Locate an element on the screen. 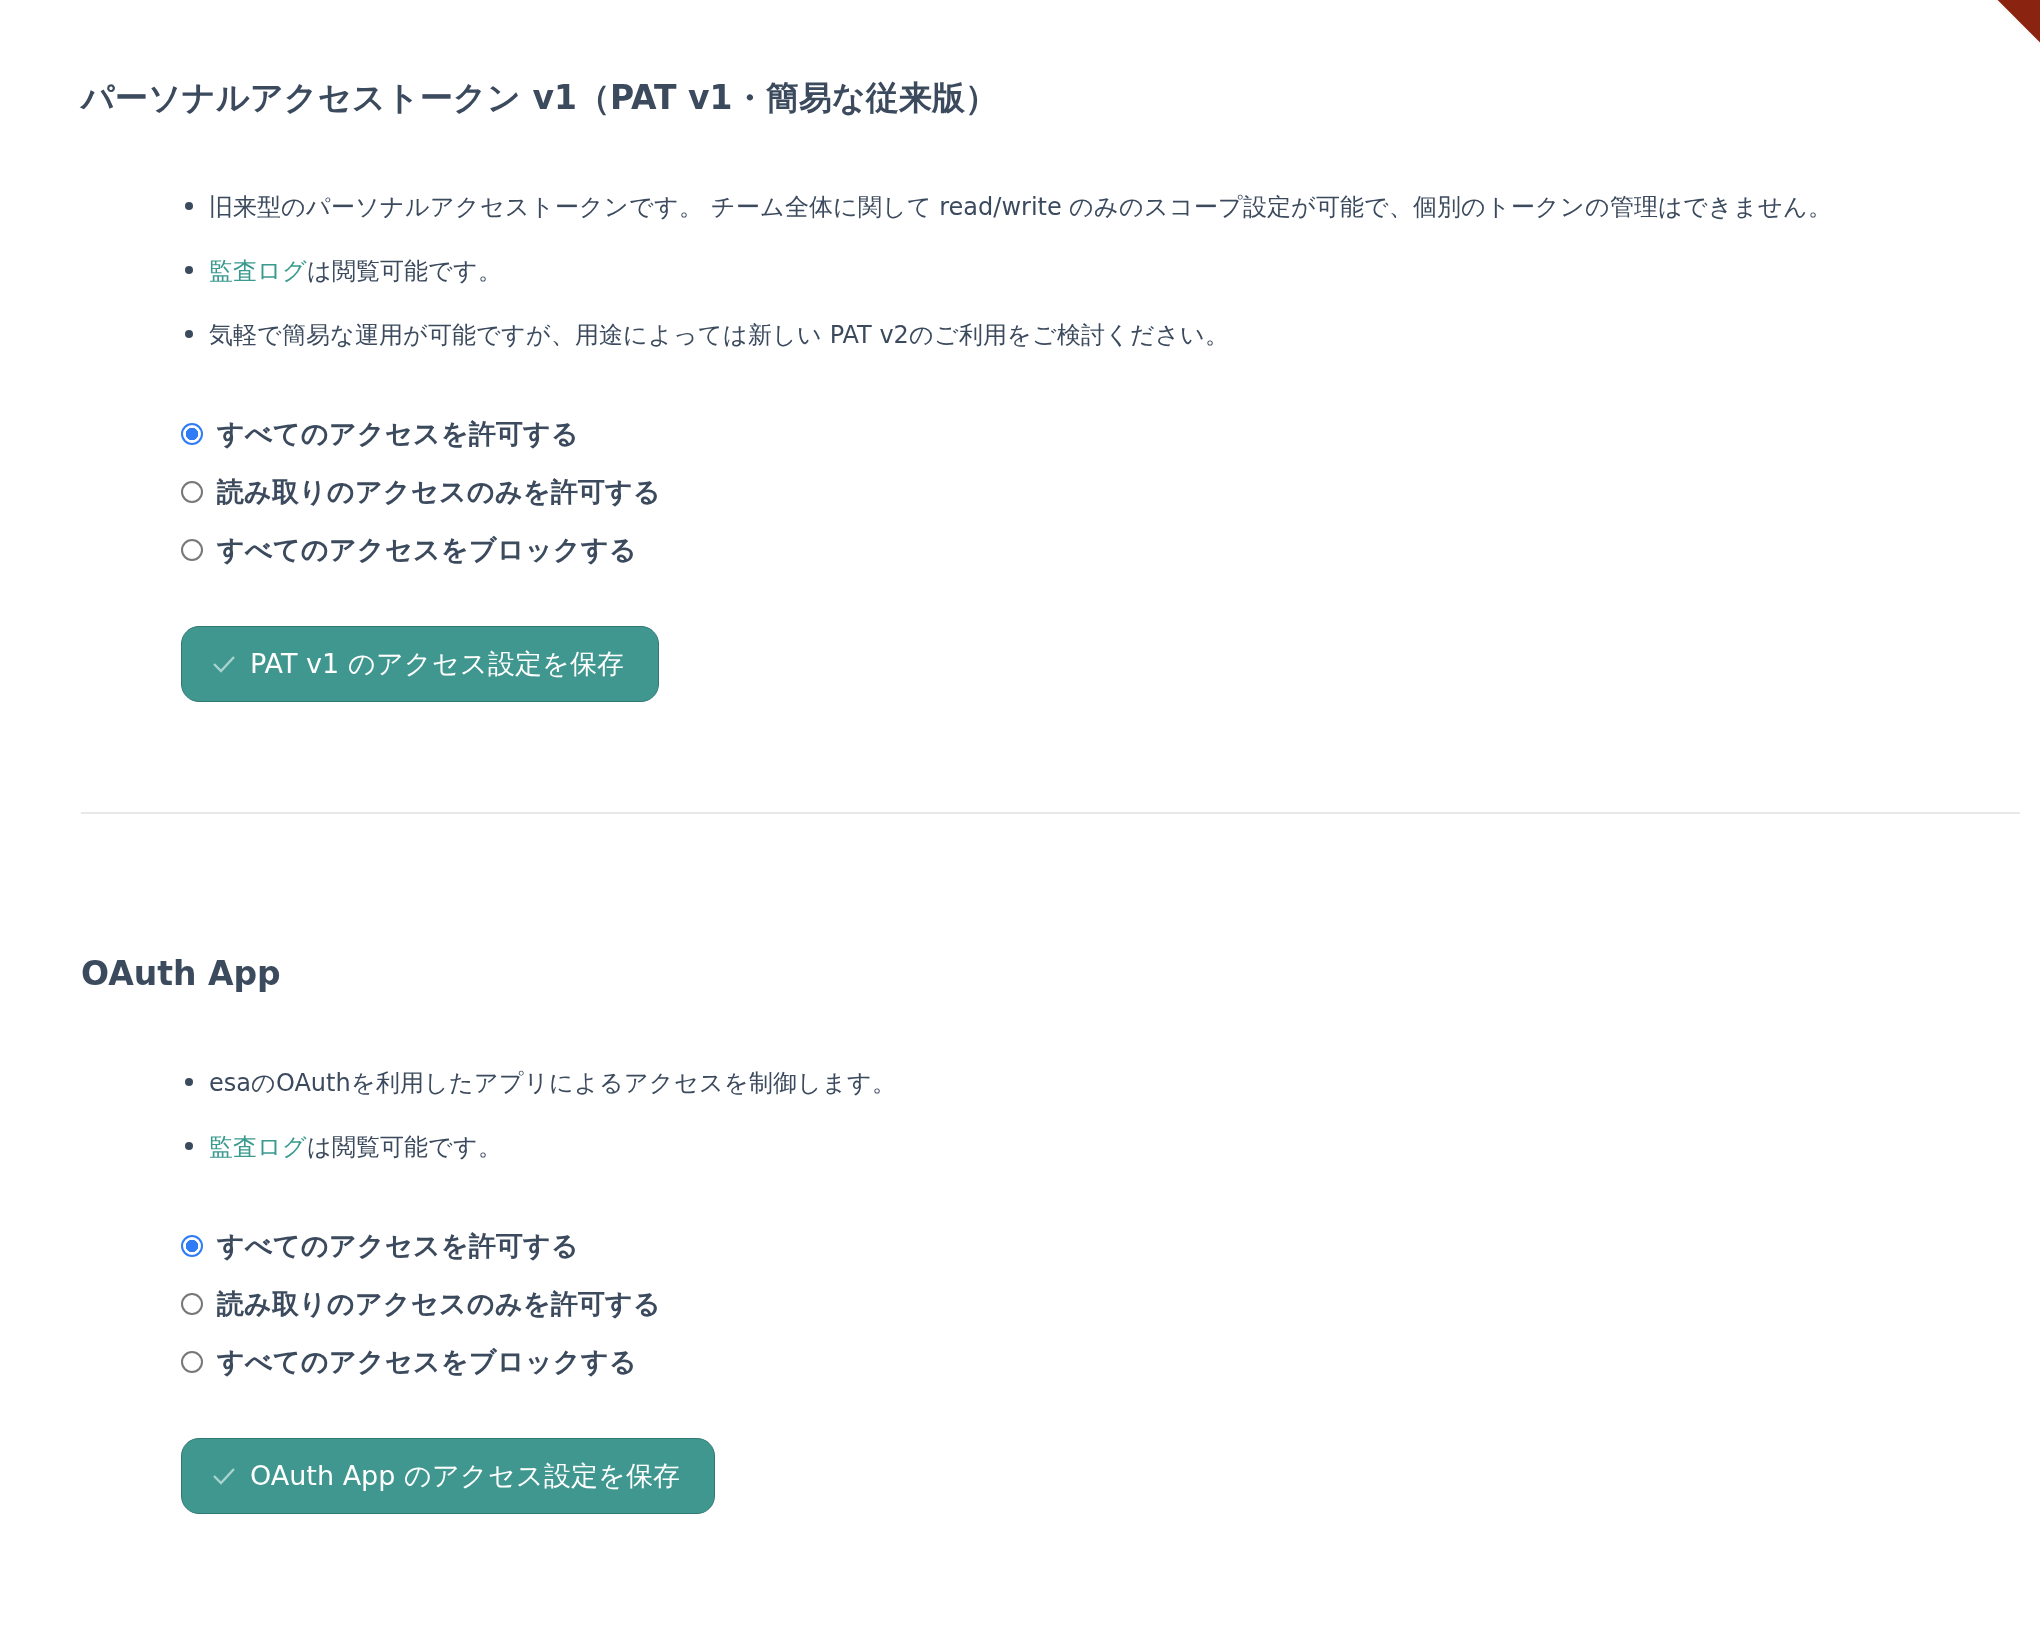 This screenshot has height=1646, width=2040. note-text: esaのOAuthを利用したアプリによるアクセスを制御します。 is located at coordinates (552, 1083).